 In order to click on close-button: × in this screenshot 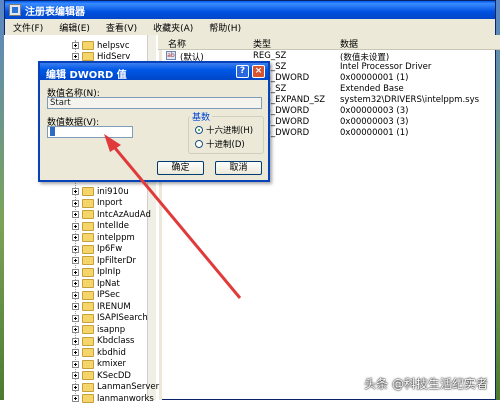, I will do `click(258, 71)`.